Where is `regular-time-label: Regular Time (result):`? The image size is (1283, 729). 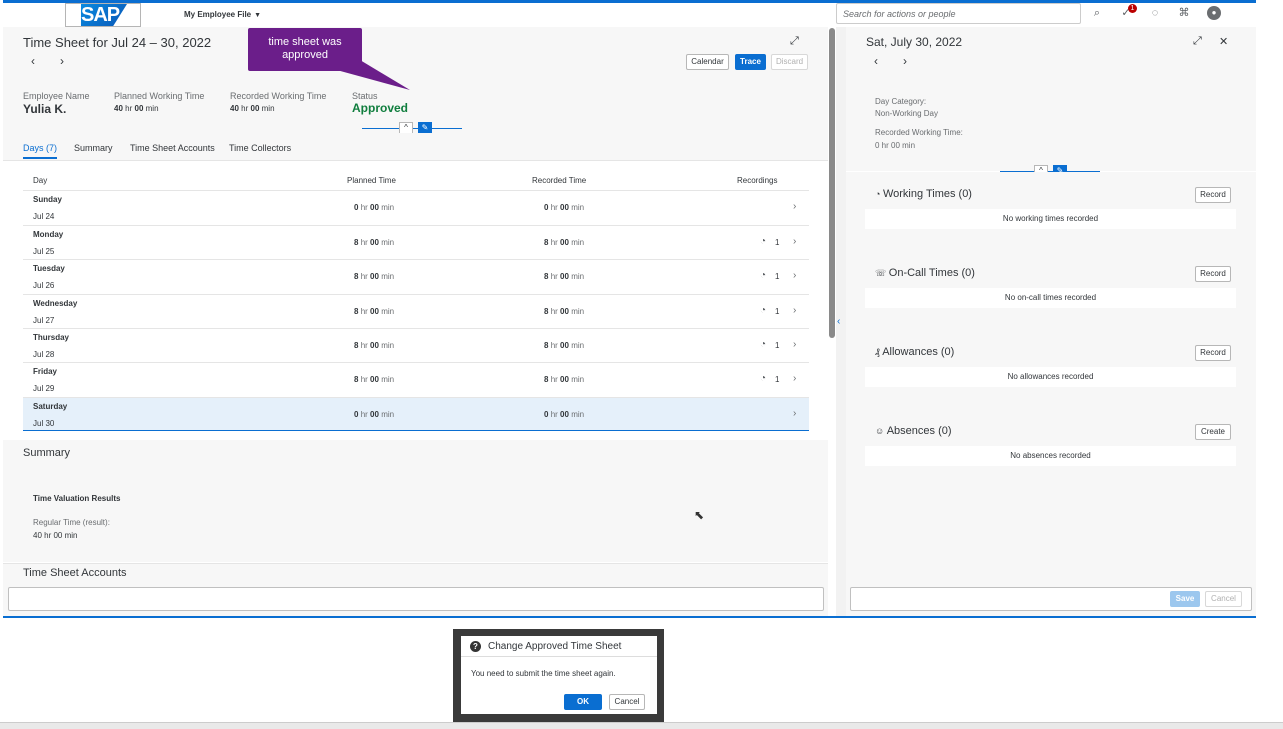 regular-time-label: Regular Time (result): is located at coordinates (71, 522).